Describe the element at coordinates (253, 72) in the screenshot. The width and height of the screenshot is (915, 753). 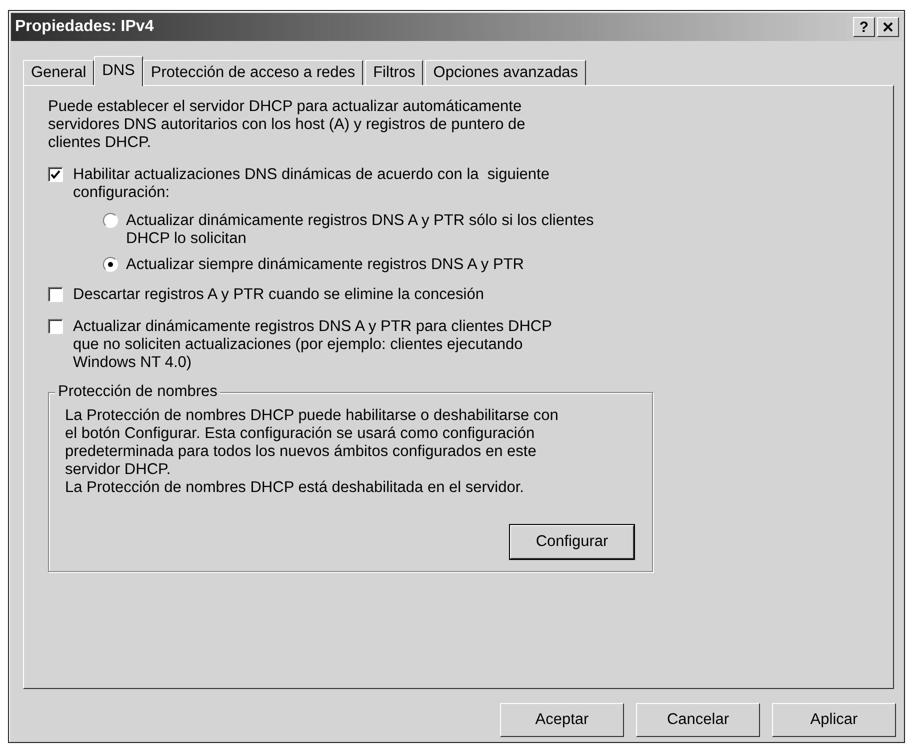
I see `tab: Protección de acceso a redes` at that location.